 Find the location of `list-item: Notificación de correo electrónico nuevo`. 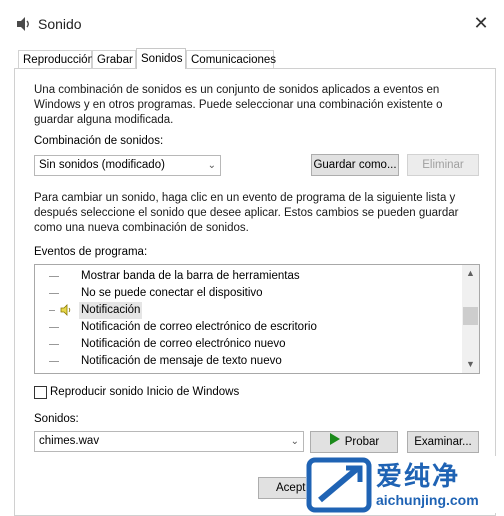

list-item: Notificación de correo electrónico nuevo is located at coordinates (249, 344).